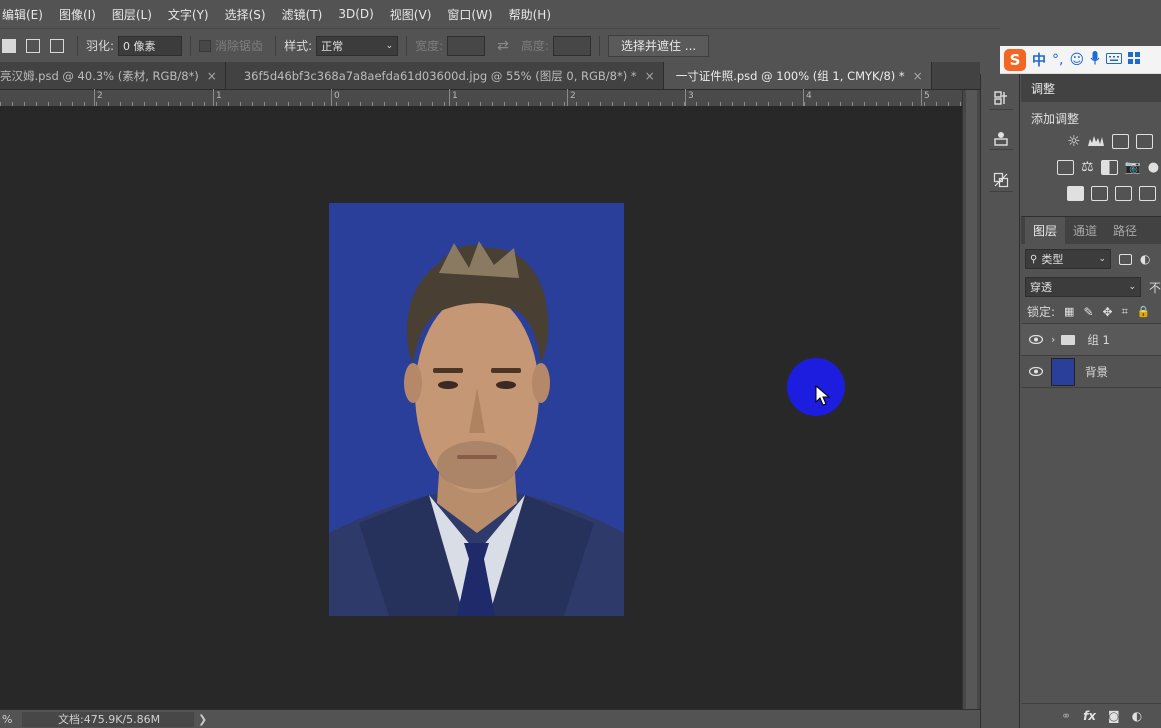 The width and height of the screenshot is (1161, 728). Describe the element at coordinates (1121, 141) in the screenshot. I see `curves-icon` at that location.